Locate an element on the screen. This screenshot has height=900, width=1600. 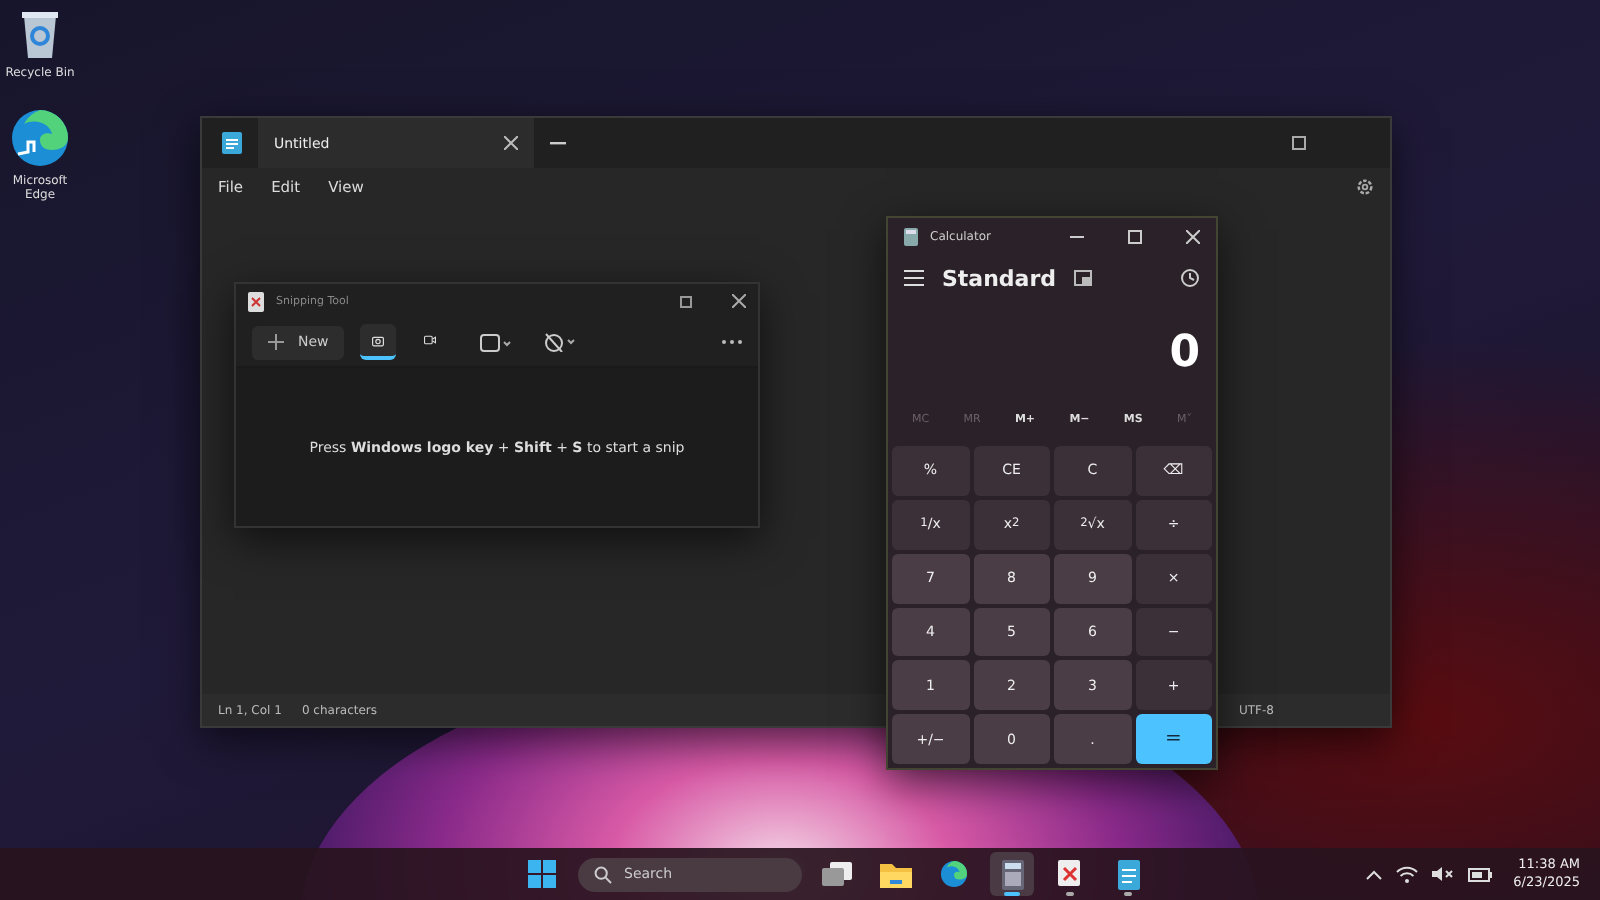
battery-icon is located at coordinates (1479, 874).